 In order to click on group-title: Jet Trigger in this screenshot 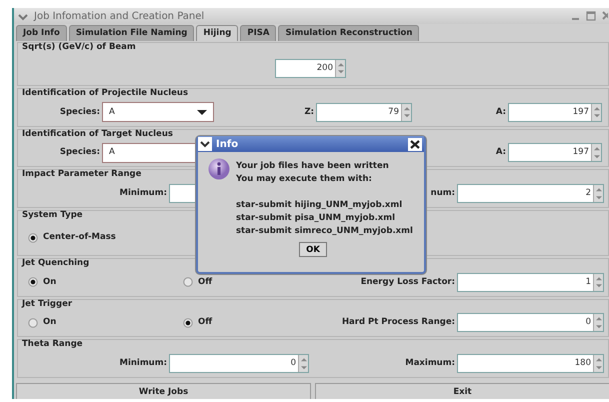, I will do `click(47, 304)`.